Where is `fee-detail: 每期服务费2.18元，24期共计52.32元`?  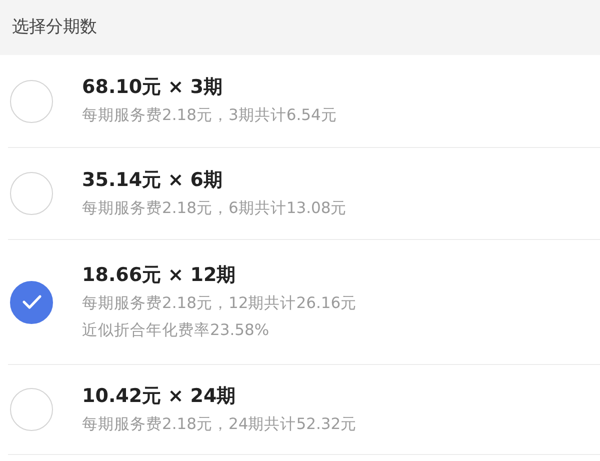 fee-detail: 每期服务费2.18元，24期共计52.32元 is located at coordinates (219, 424).